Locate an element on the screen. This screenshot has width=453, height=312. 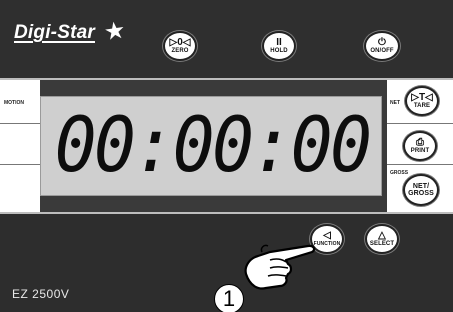
on-off-button: ⏻ ON/OFF is located at coordinates (382, 46).